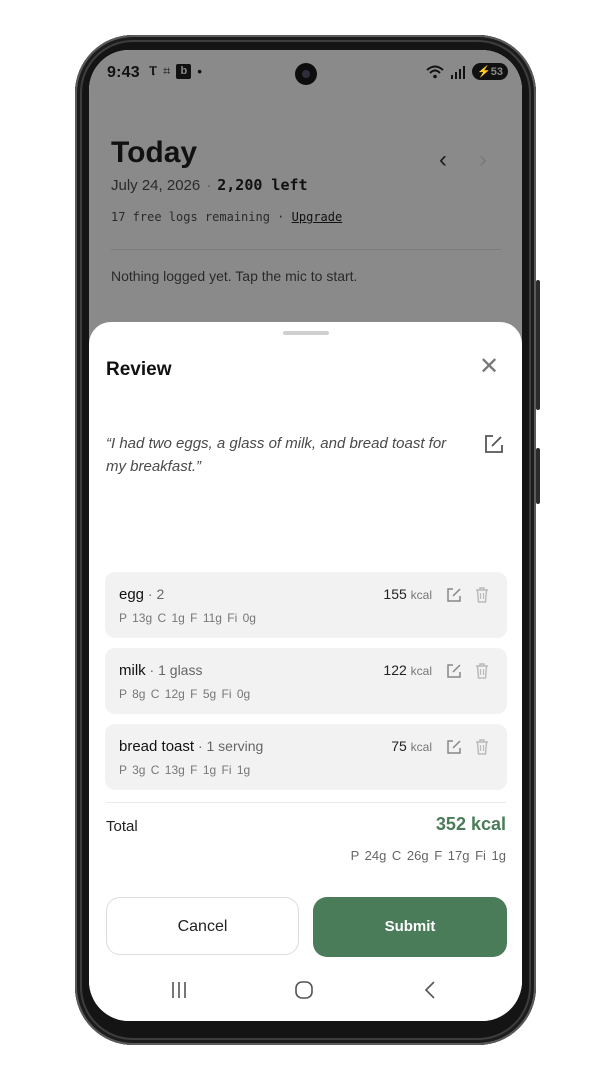 This screenshot has width=607, height=1080. Describe the element at coordinates (306, 333) in the screenshot. I see `sheet-drag-handle` at that location.